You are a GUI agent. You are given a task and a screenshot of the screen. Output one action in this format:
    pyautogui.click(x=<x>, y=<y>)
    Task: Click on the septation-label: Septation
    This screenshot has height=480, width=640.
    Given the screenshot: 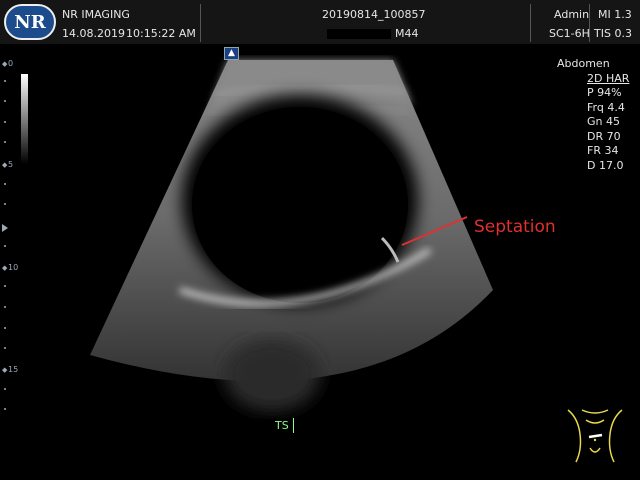 What is the action you would take?
    pyautogui.click(x=515, y=227)
    